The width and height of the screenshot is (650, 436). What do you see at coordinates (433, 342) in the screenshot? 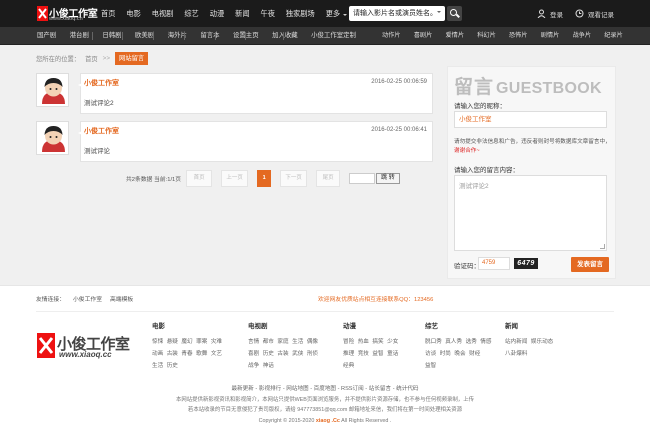
I see `category-link: 脱口秀` at bounding box center [433, 342].